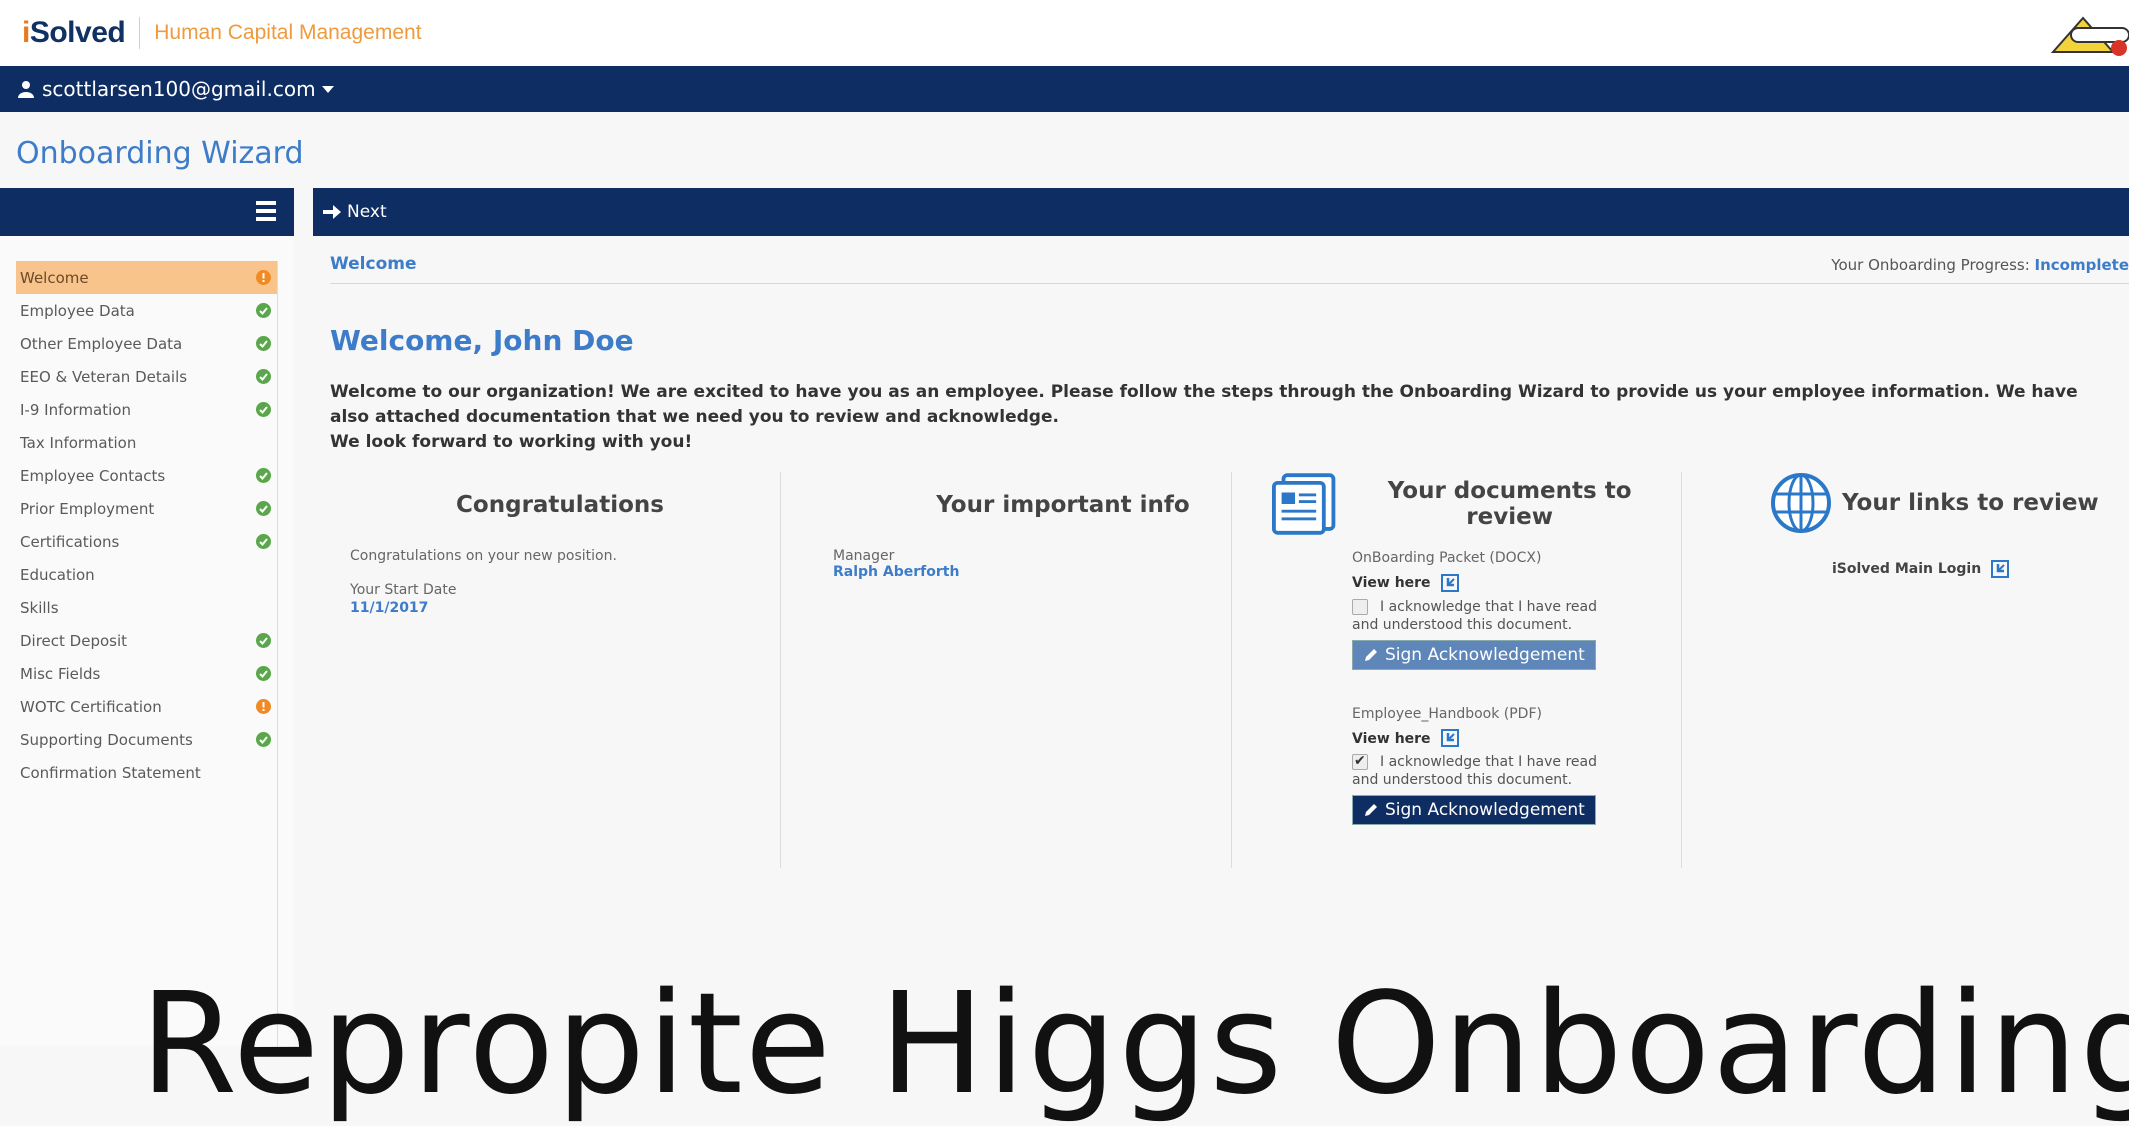 The image size is (2129, 1126). Describe the element at coordinates (896, 572) in the screenshot. I see `manager-name: Ralph Aberforth` at that location.